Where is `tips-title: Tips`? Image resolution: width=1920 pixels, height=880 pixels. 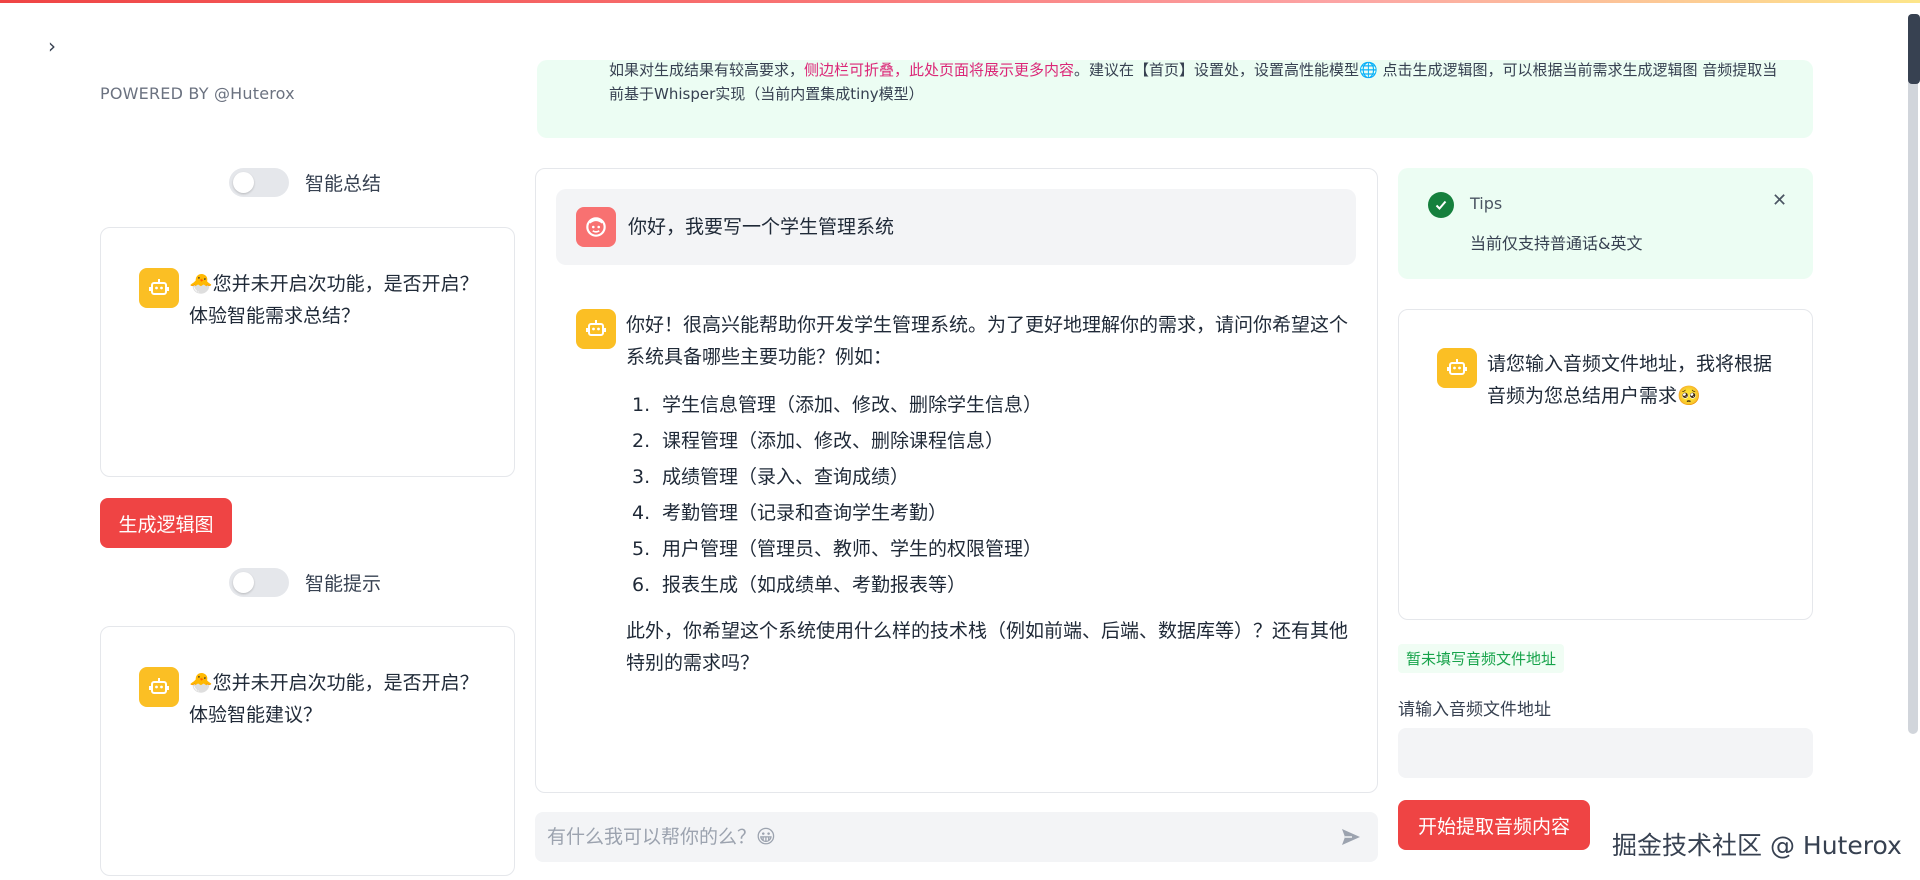 tips-title: Tips is located at coordinates (1486, 203).